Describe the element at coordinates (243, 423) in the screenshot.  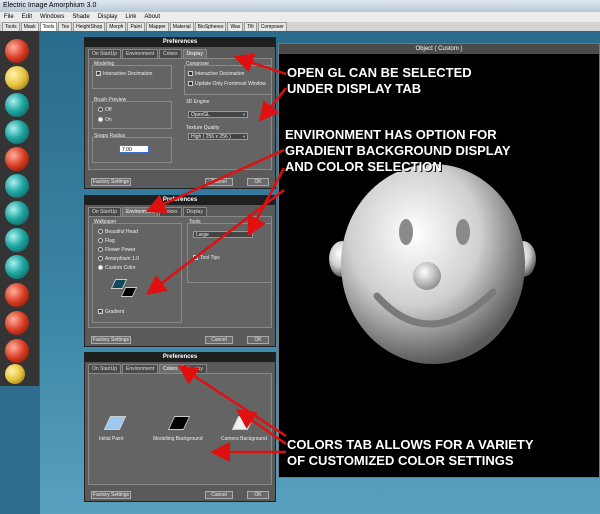
I see `camera-background-swatch` at that location.